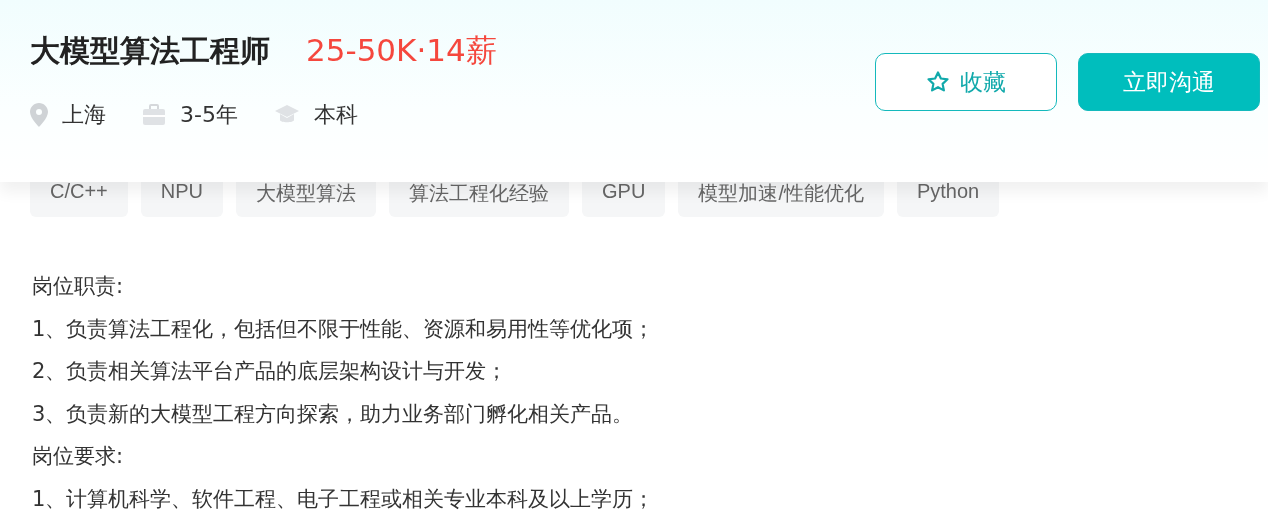  I want to click on job-title: 大模型算法工程师, so click(150, 50).